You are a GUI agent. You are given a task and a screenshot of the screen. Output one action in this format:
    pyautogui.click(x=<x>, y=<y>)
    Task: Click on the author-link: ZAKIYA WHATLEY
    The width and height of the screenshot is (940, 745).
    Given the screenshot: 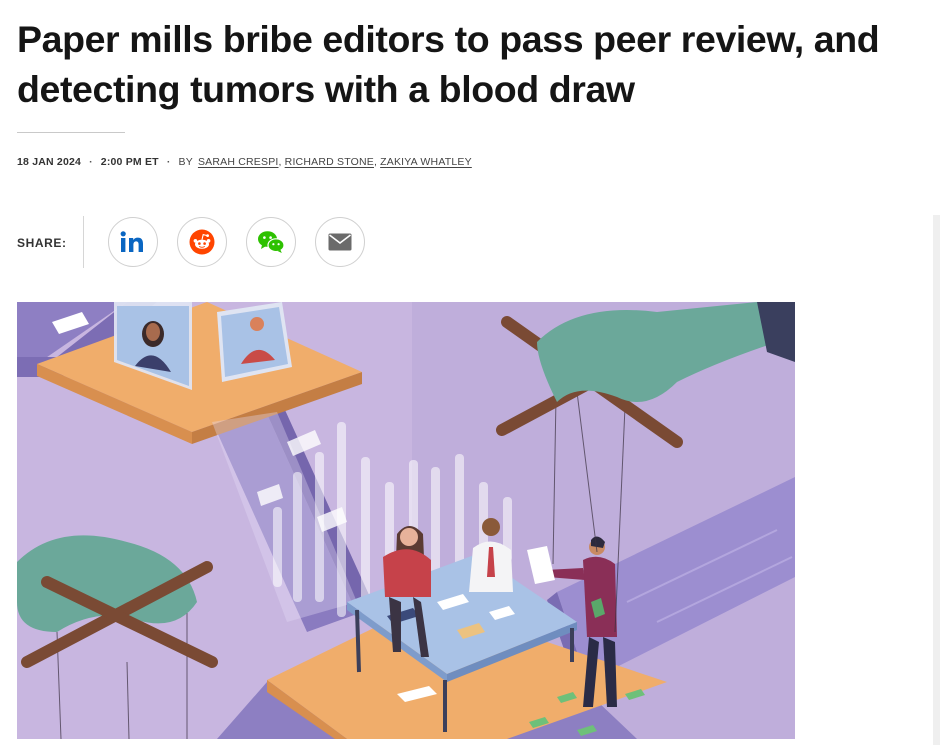 What is the action you would take?
    pyautogui.click(x=426, y=162)
    